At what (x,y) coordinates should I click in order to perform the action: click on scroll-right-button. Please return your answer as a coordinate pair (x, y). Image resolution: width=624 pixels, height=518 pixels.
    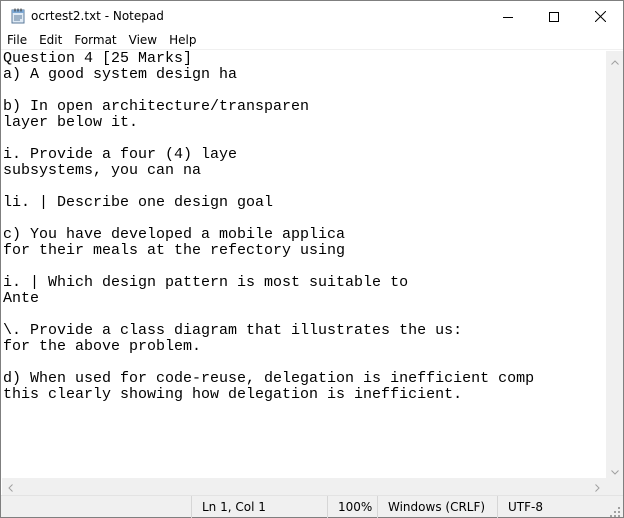
    Looking at the image, I should click on (597, 486).